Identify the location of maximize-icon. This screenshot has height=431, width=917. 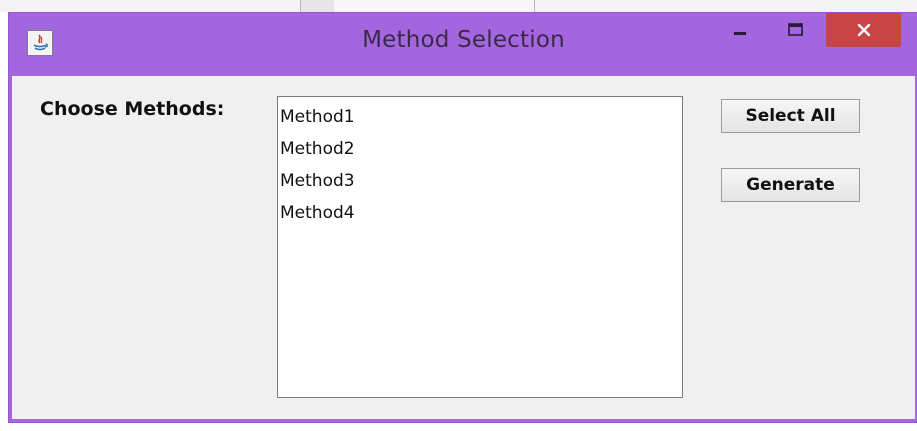
(795, 29).